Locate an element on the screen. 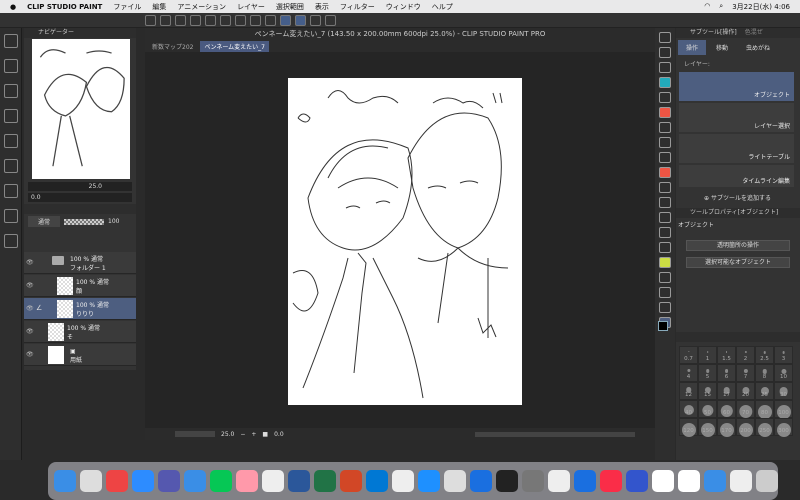  brush-size-tabs is located at coordinates (738, 337).